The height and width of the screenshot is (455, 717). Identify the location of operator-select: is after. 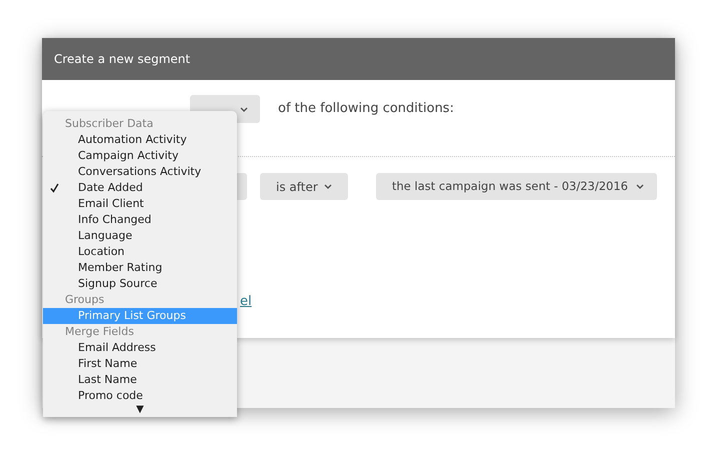
(304, 186).